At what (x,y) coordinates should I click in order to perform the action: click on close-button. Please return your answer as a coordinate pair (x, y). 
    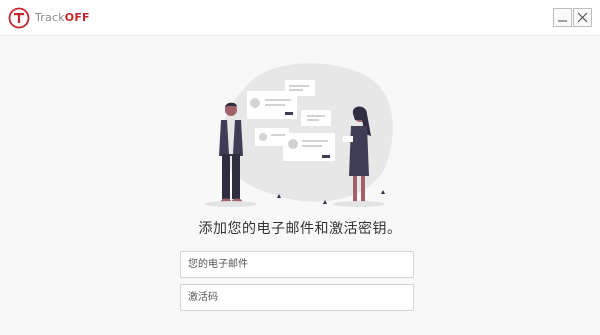
    Looking at the image, I should click on (582, 17).